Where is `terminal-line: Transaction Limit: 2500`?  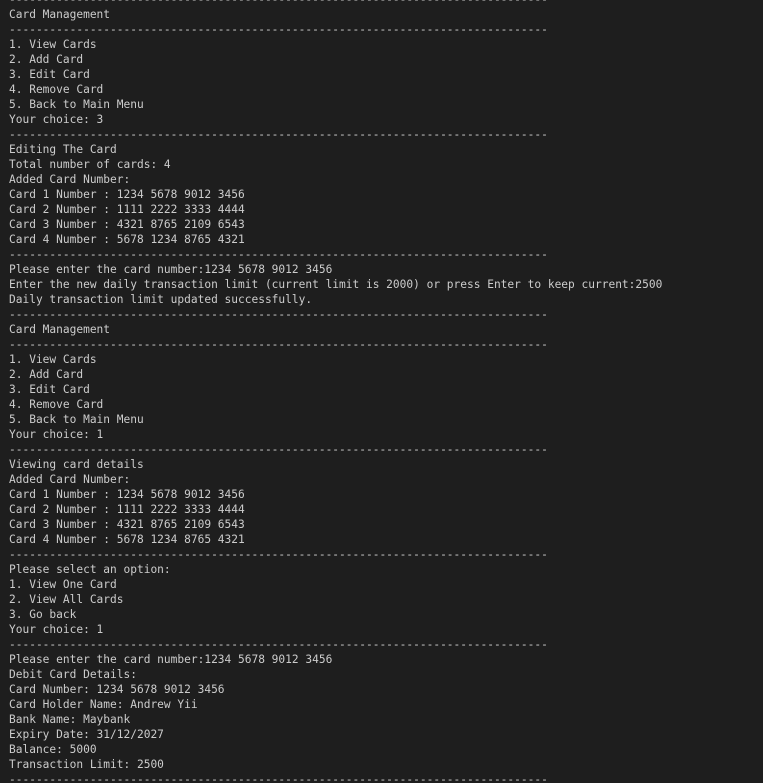 terminal-line: Transaction Limit: 2500 is located at coordinates (86, 764).